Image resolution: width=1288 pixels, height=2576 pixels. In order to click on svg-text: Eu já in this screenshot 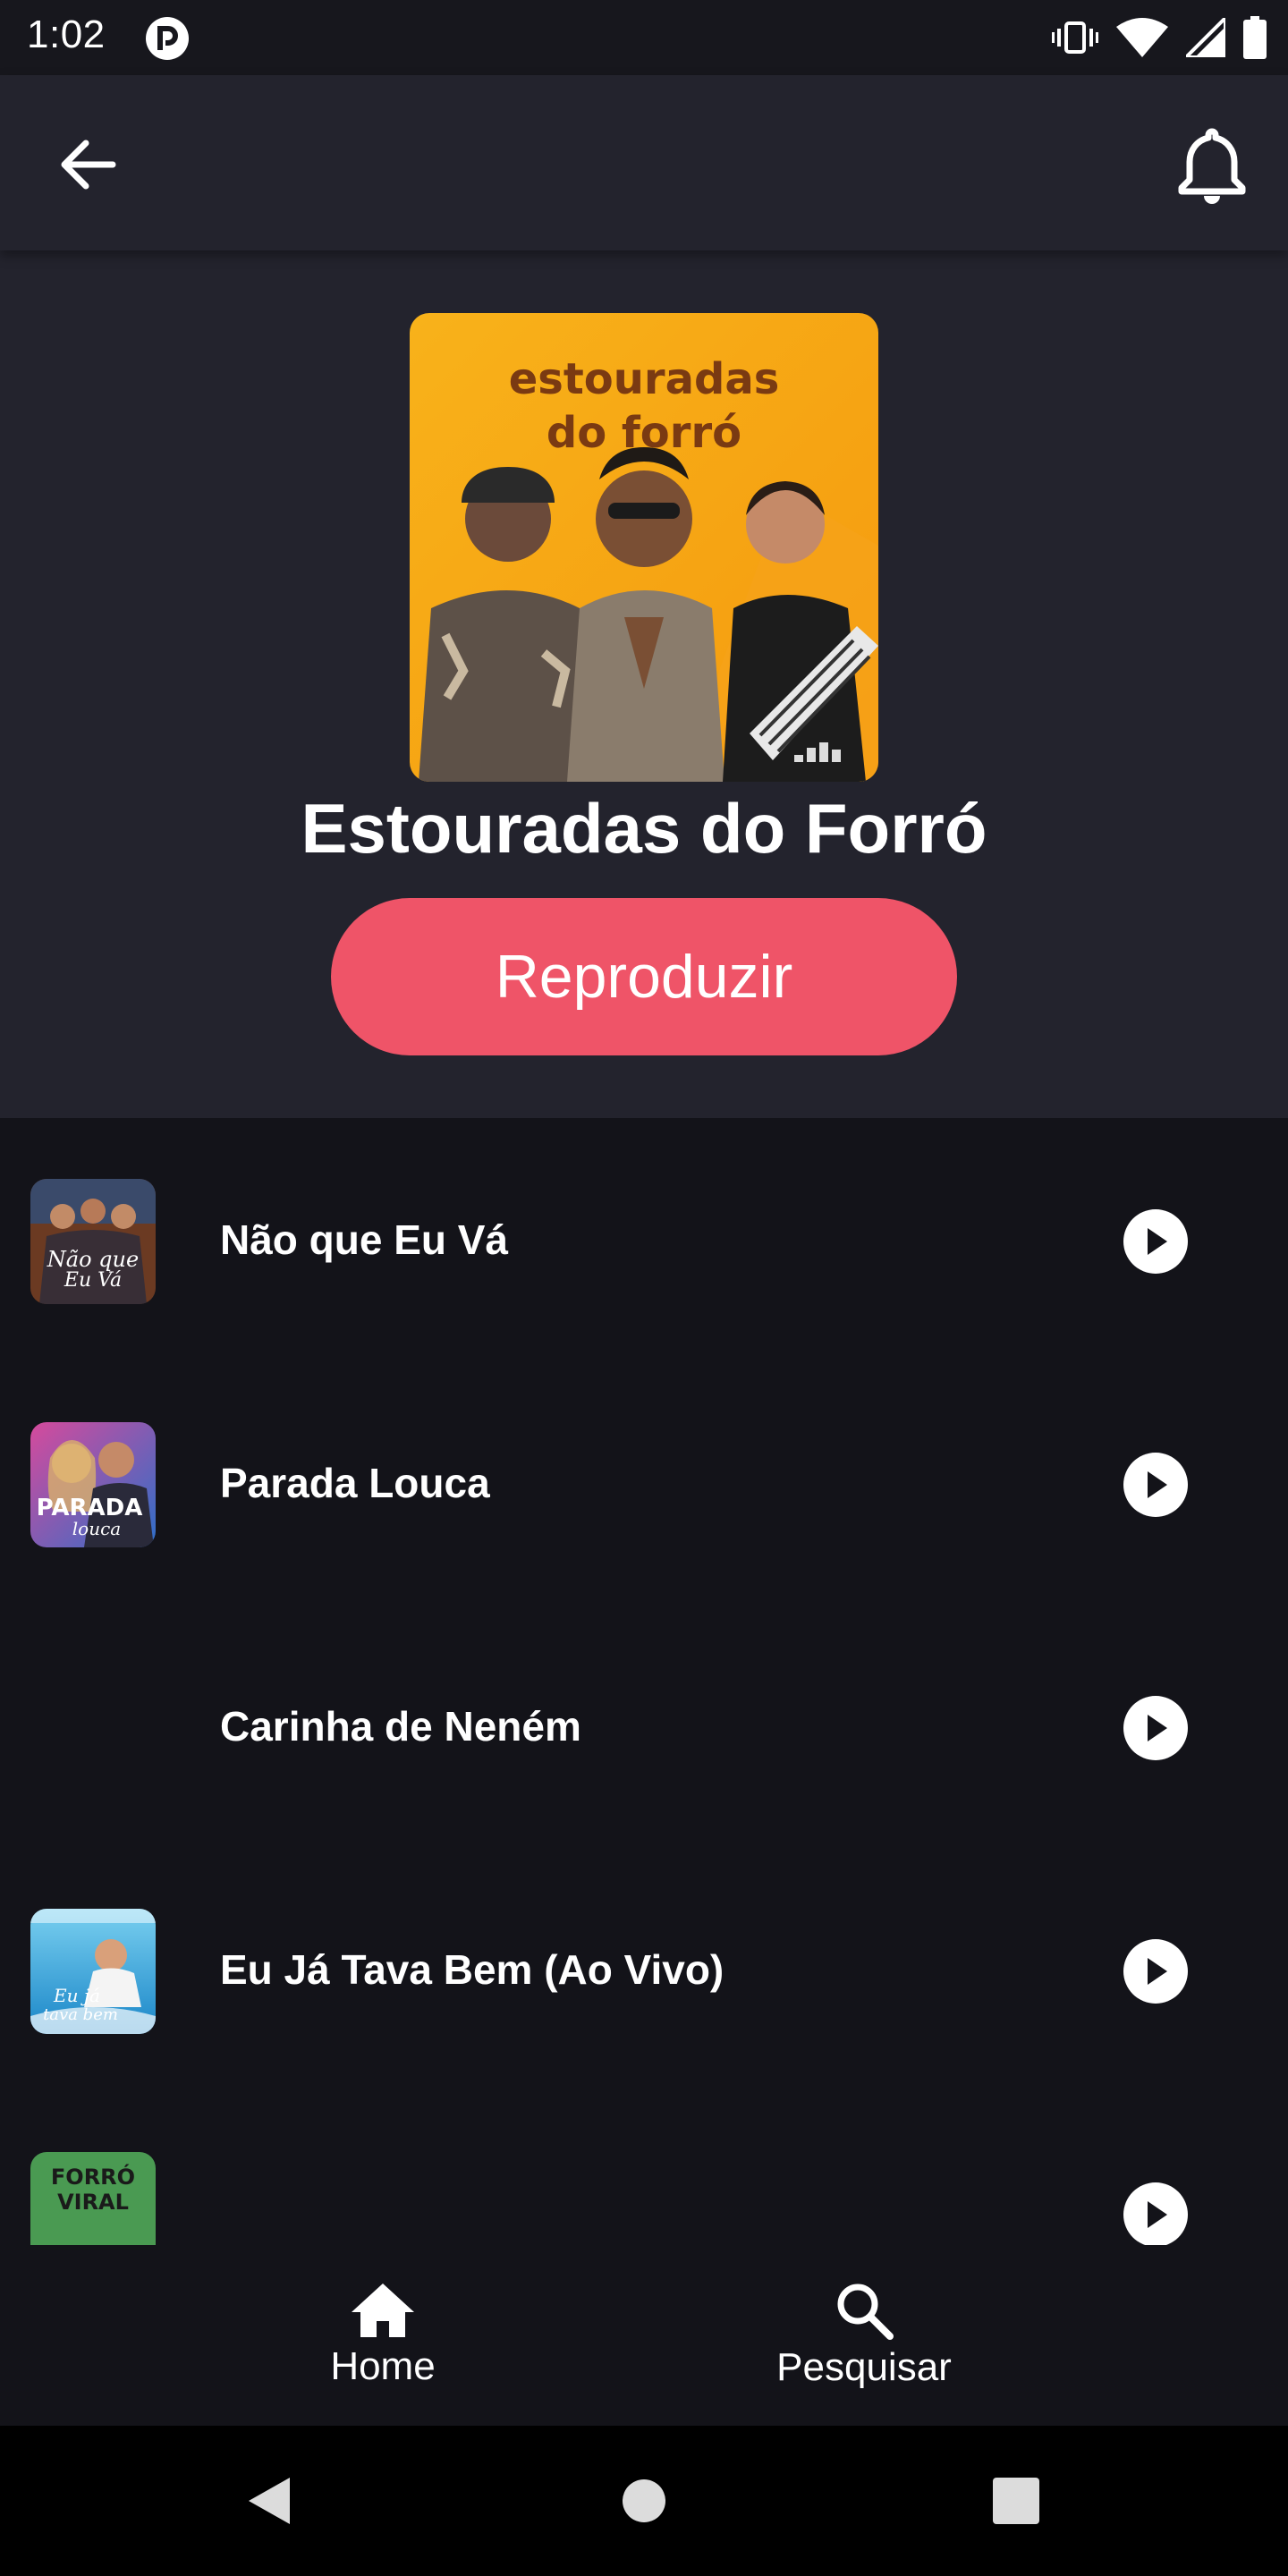, I will do `click(76, 1995)`.